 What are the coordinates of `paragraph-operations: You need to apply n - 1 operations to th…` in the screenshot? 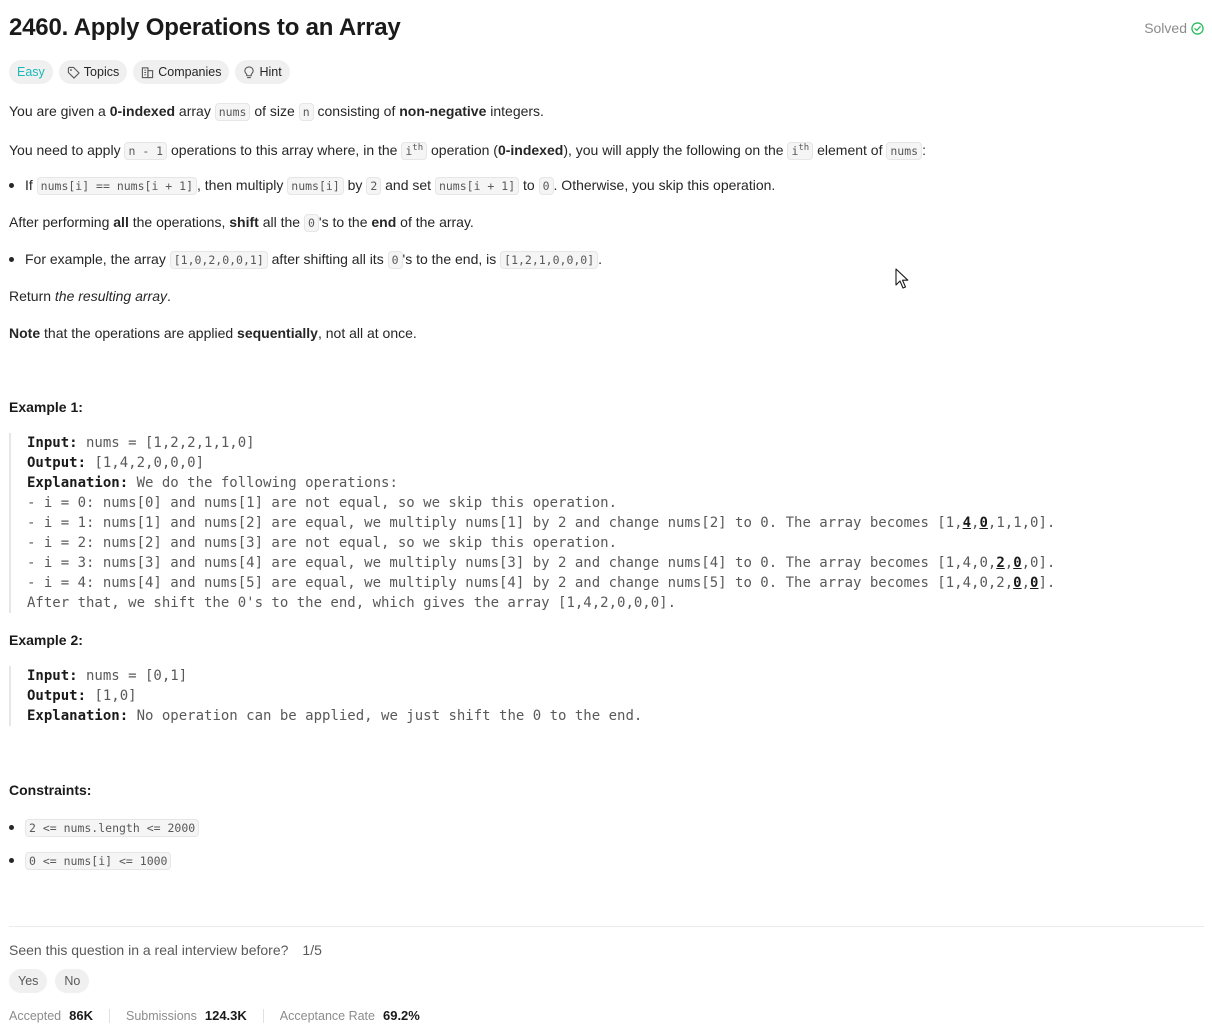 It's located at (467, 150).